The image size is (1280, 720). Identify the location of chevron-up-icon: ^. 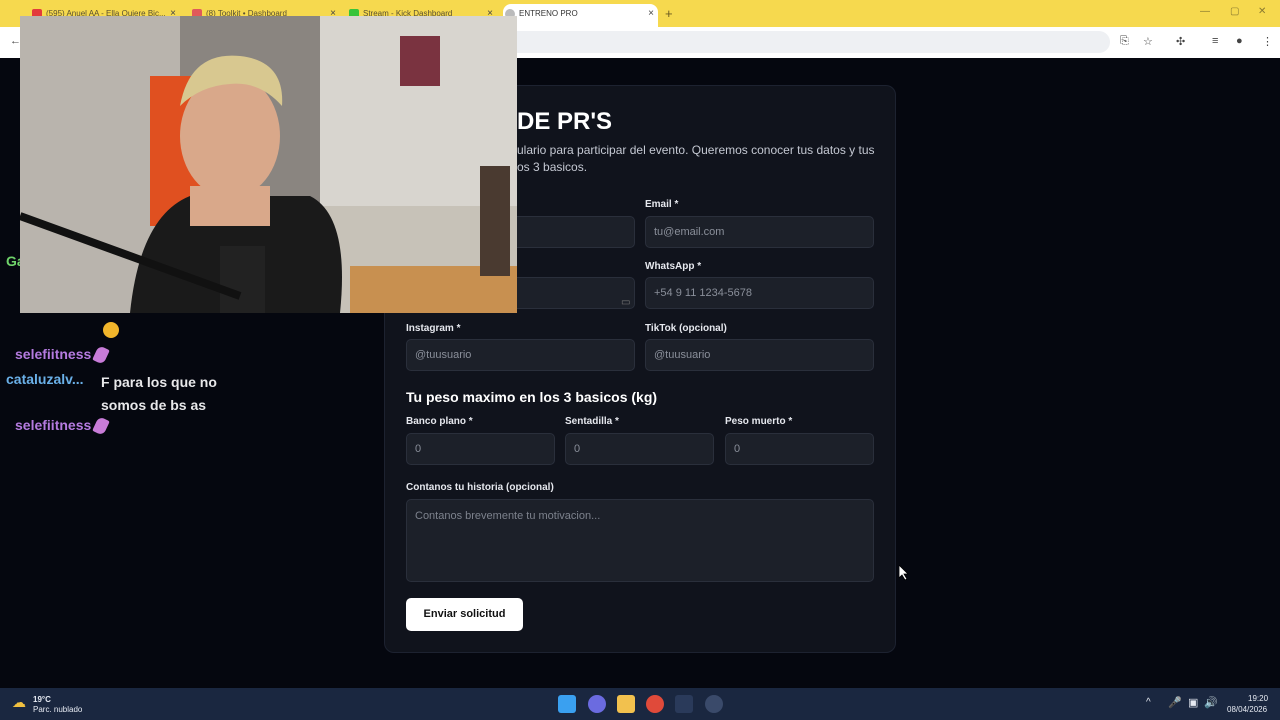
(1148, 702).